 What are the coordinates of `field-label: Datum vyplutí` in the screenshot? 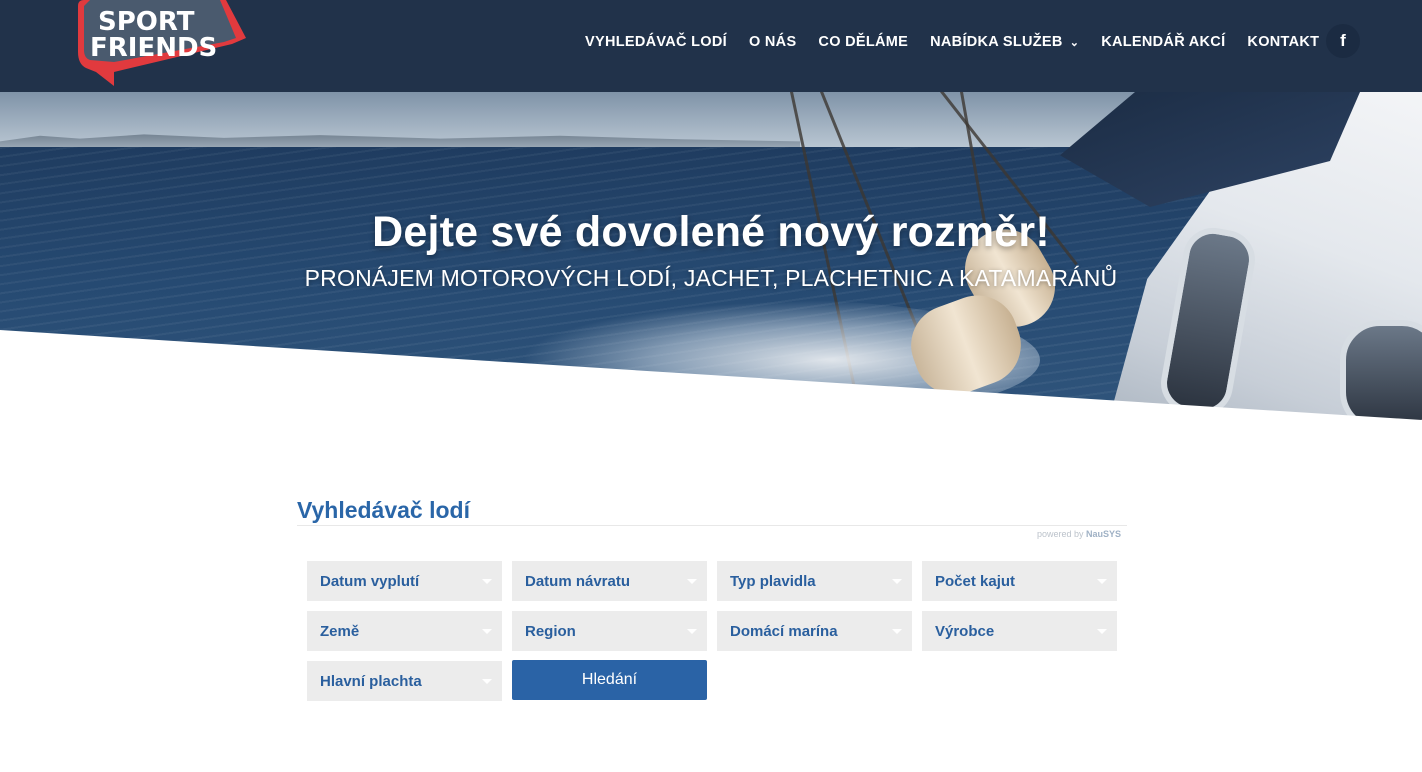 It's located at (370, 581).